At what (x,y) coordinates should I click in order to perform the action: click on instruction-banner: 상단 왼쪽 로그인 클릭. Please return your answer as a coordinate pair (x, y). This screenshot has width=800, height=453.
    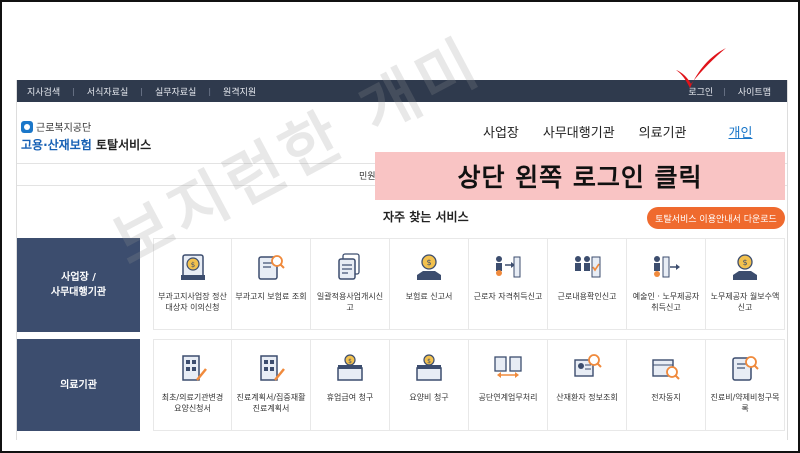
    Looking at the image, I should click on (580, 176).